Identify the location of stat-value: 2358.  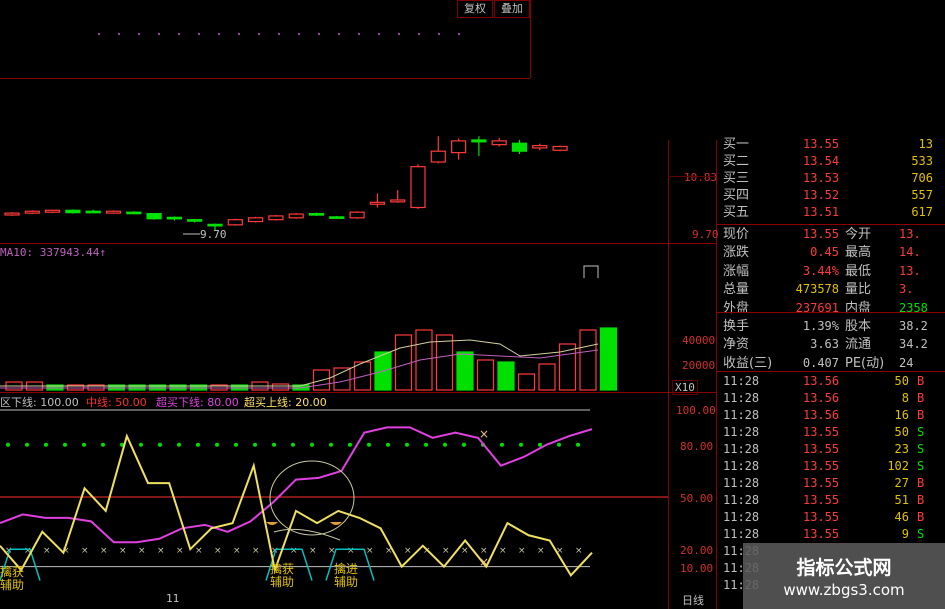
(913, 307).